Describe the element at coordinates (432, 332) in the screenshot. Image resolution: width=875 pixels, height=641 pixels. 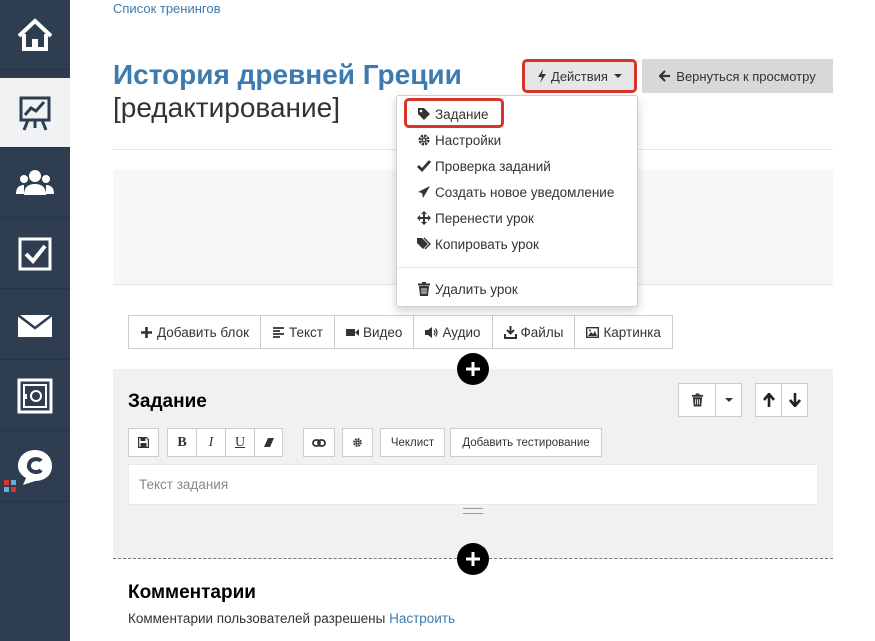
I see `volume-icon` at that location.